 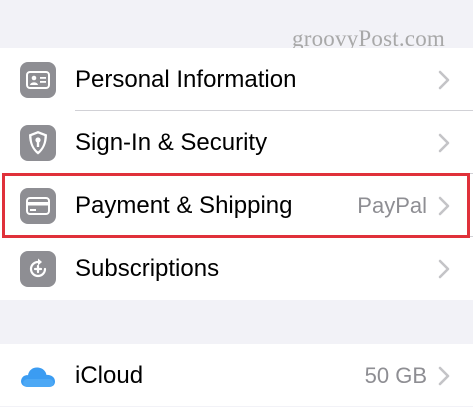 What do you see at coordinates (392, 205) in the screenshot?
I see `payment-method-value: PayPal` at bounding box center [392, 205].